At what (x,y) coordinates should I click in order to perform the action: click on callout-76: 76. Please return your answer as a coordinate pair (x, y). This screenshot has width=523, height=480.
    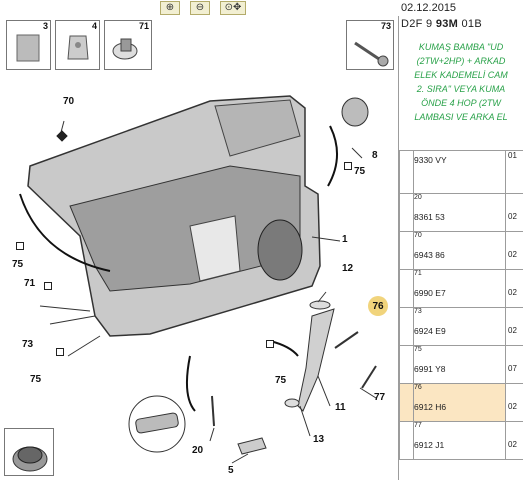
    Looking at the image, I should click on (378, 306).